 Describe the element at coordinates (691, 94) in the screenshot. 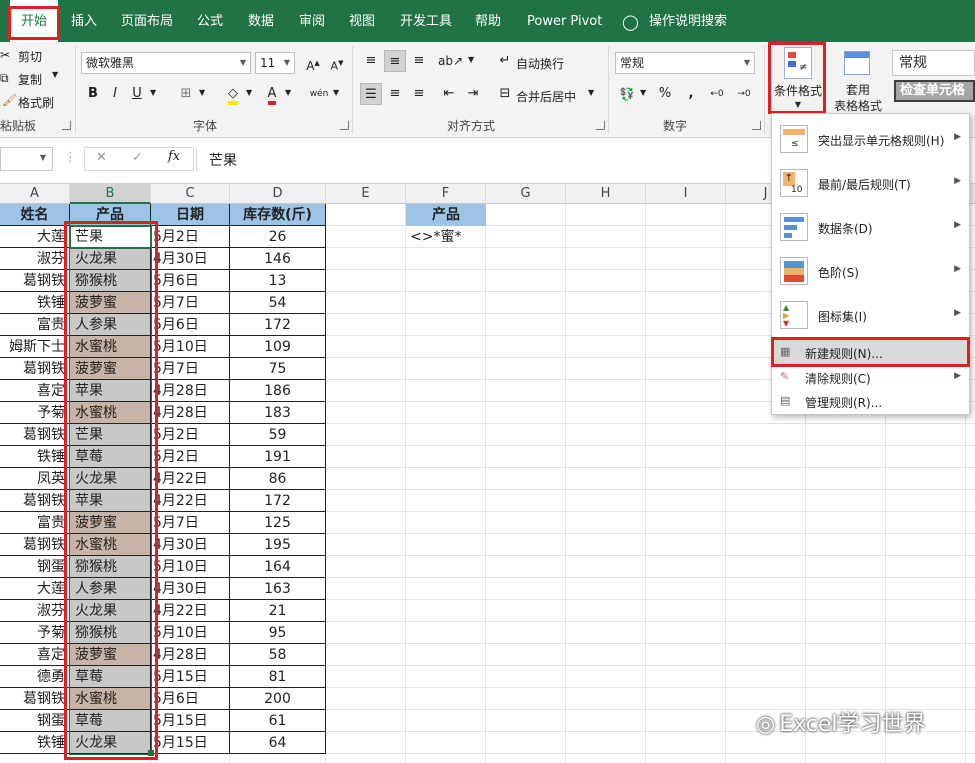

I see `comma-button: ,` at that location.